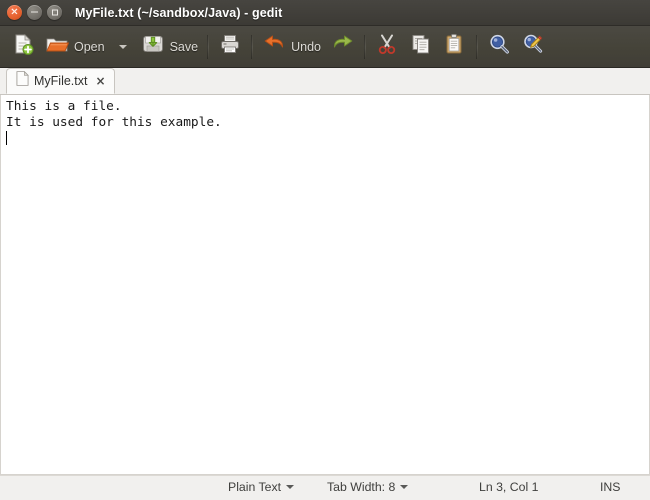  I want to click on tab-myfile-txt: MyFile.txt ×, so click(60, 81).